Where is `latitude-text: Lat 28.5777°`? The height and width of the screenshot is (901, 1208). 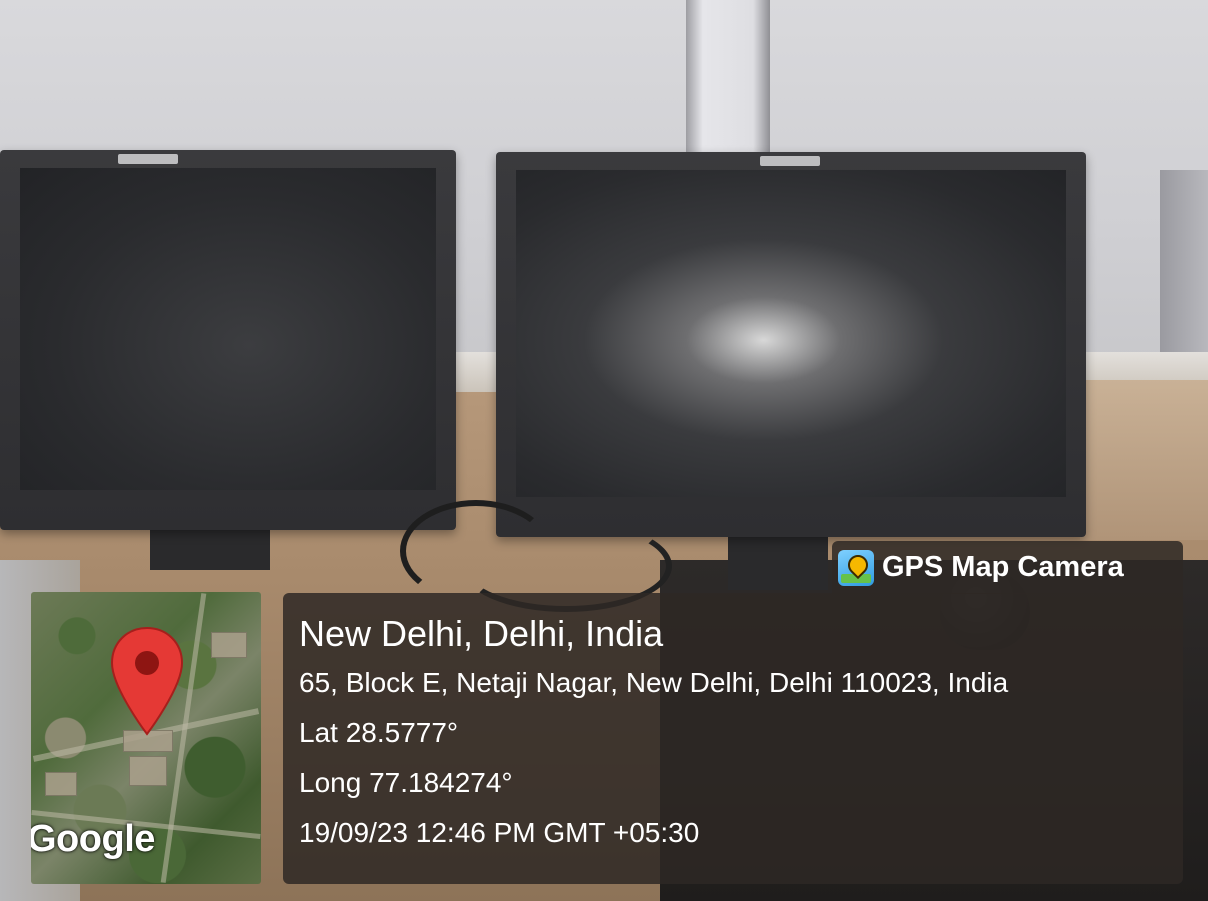
latitude-text: Lat 28.5777° is located at coordinates (379, 732).